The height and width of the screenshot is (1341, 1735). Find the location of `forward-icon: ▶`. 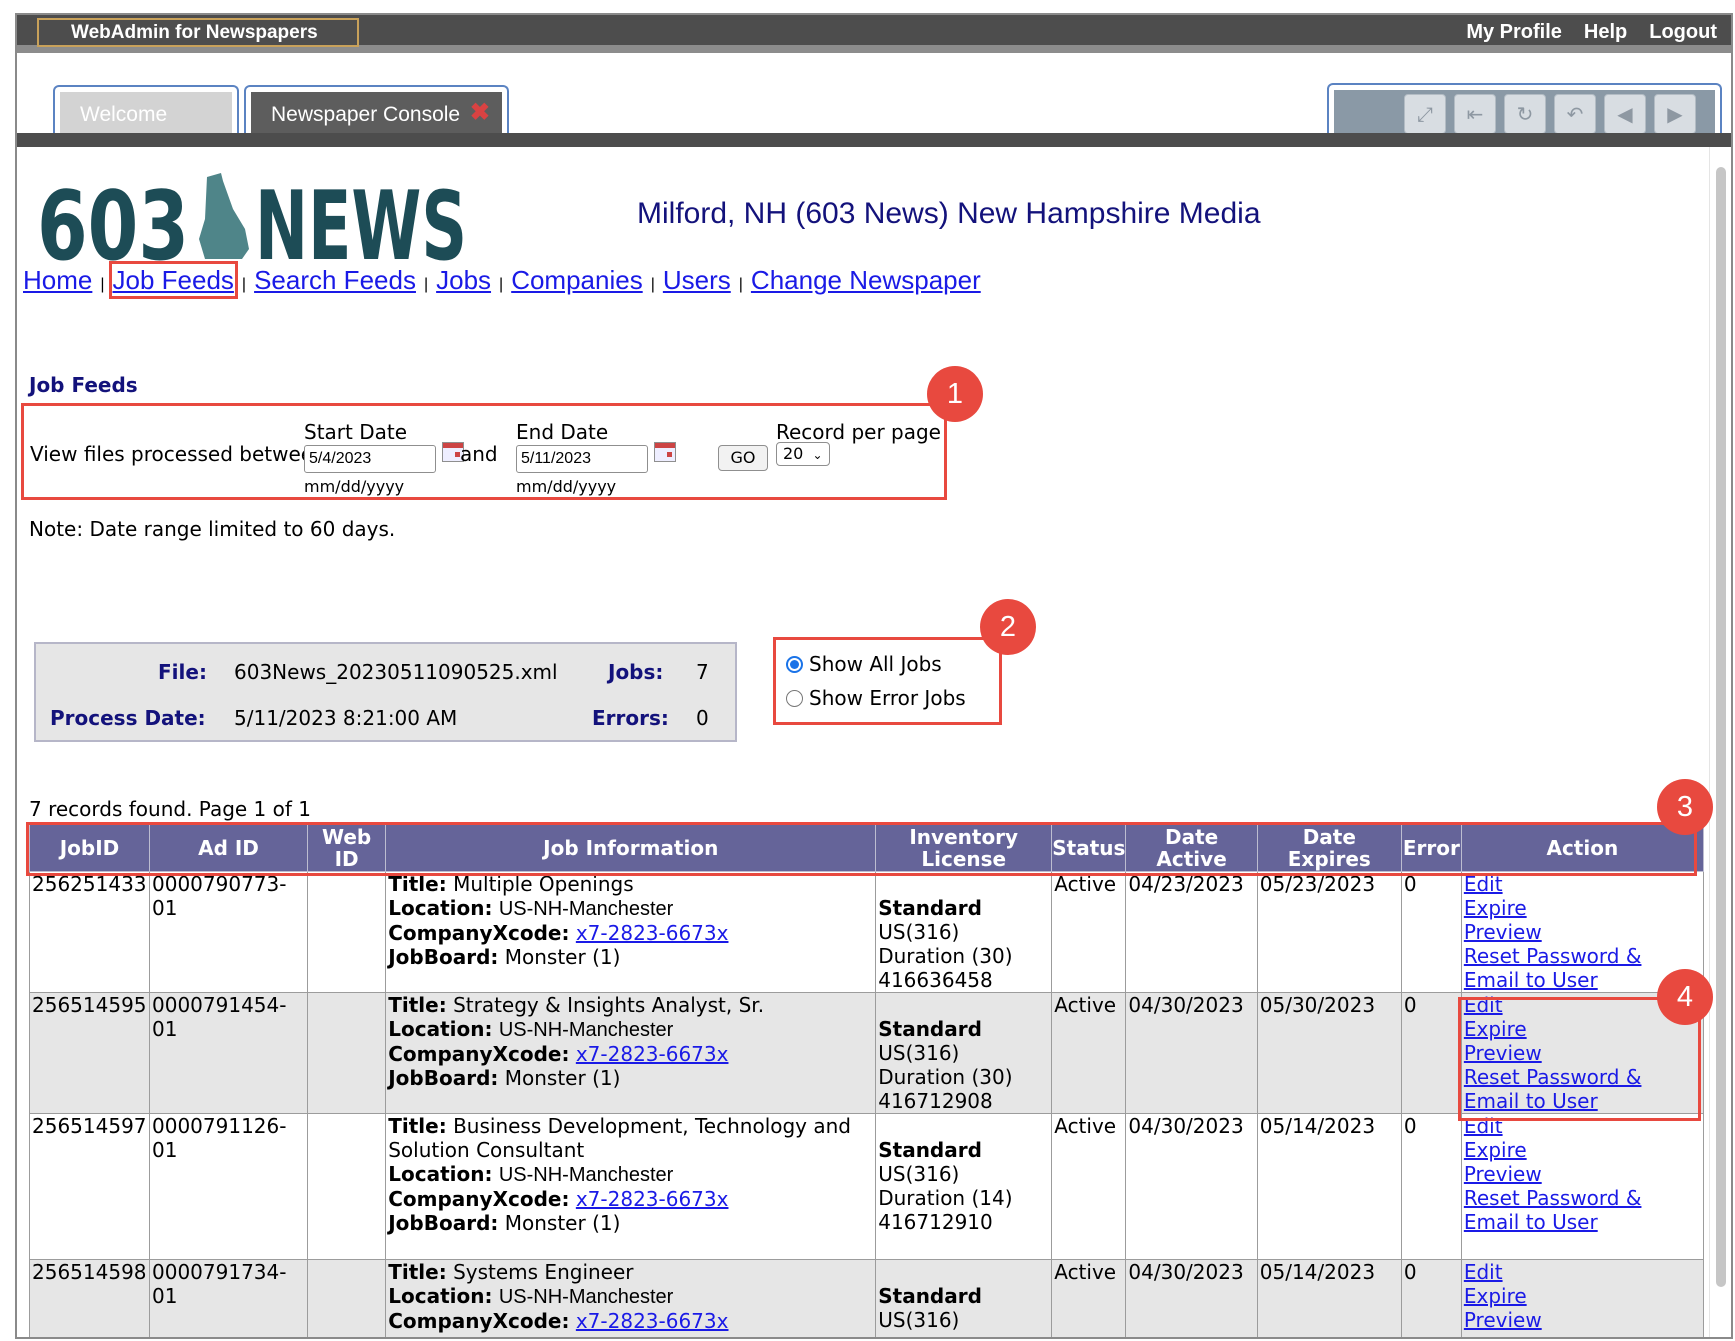

forward-icon: ▶ is located at coordinates (1675, 114).